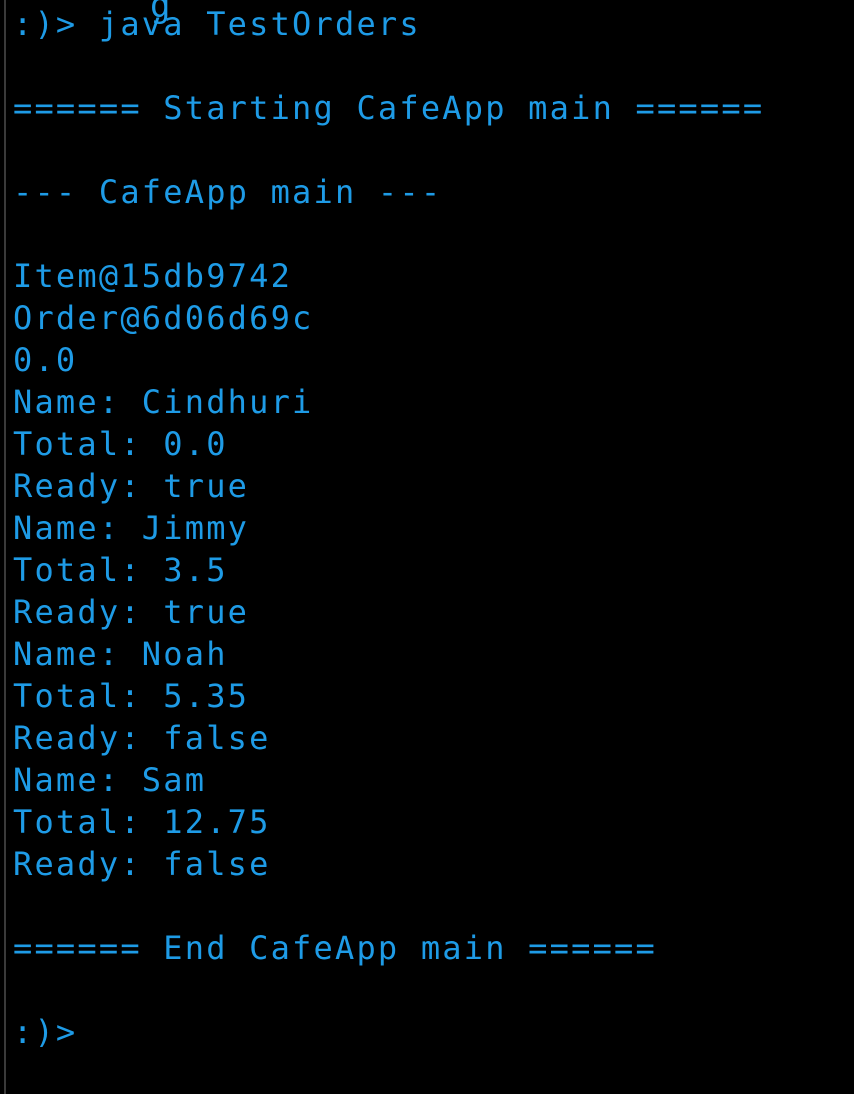 The width and height of the screenshot is (854, 1094). I want to click on output-line: --- CafeApp main ---, so click(228, 192).